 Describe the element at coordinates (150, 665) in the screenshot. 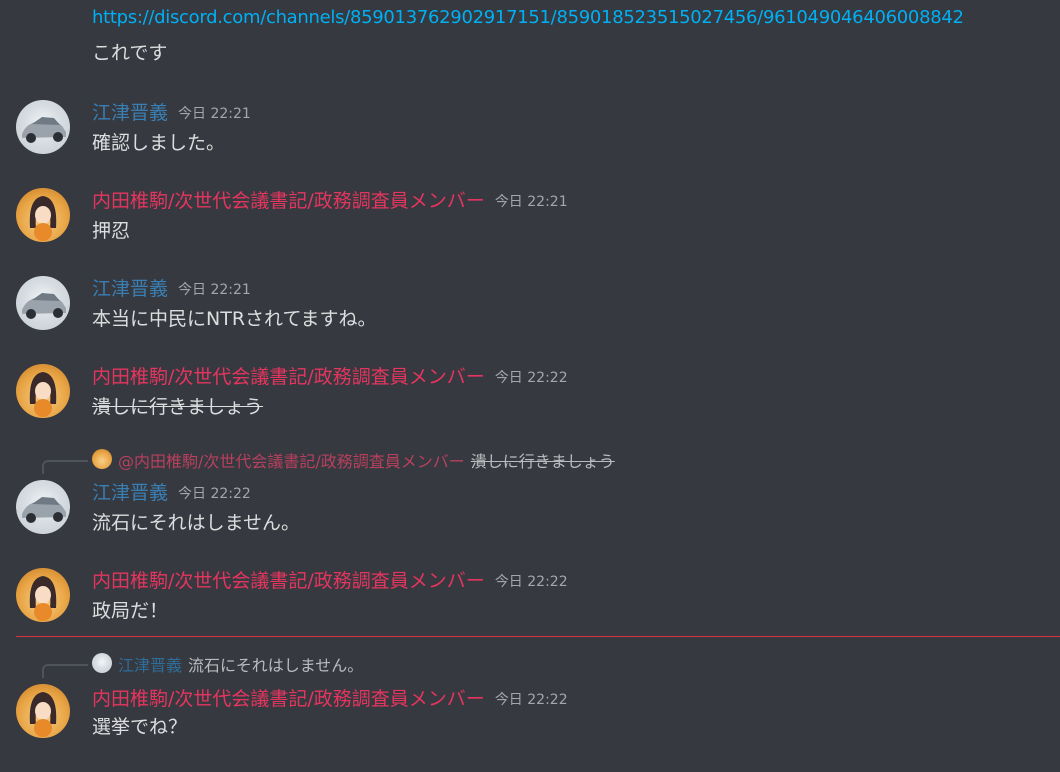

I see `reply-username: 江津晋義` at that location.